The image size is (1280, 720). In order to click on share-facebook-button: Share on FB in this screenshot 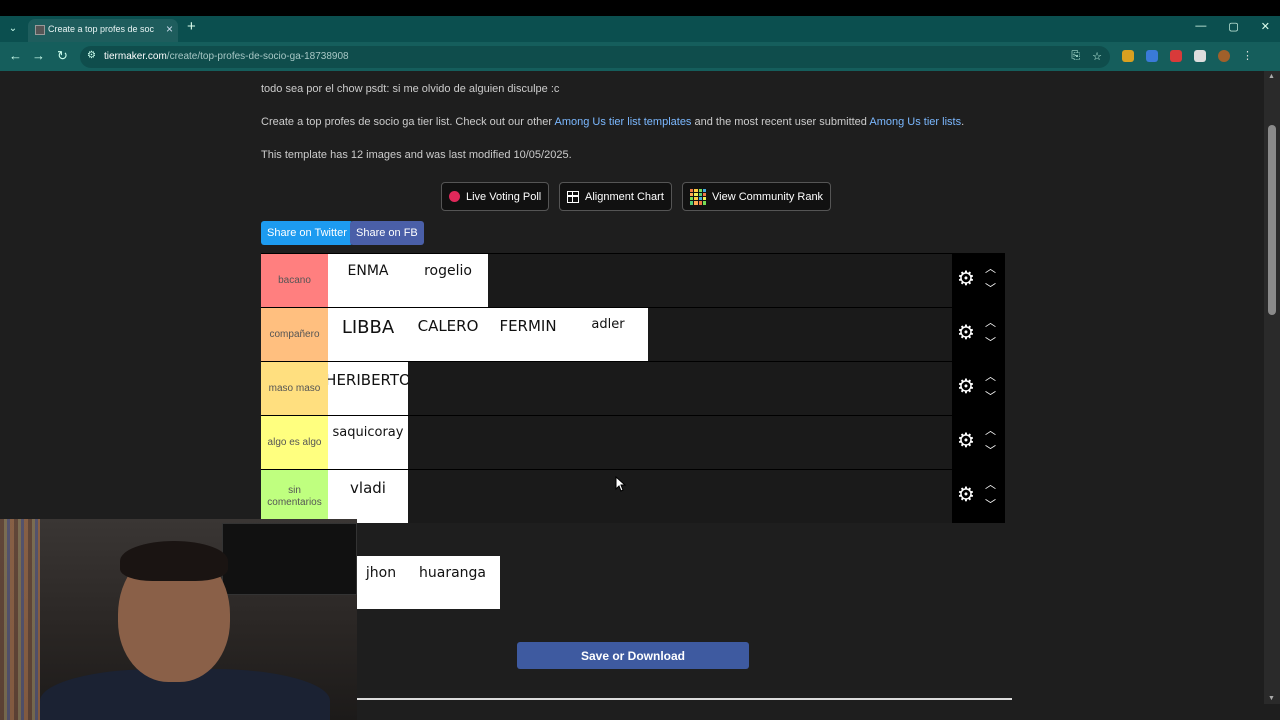, I will do `click(387, 233)`.